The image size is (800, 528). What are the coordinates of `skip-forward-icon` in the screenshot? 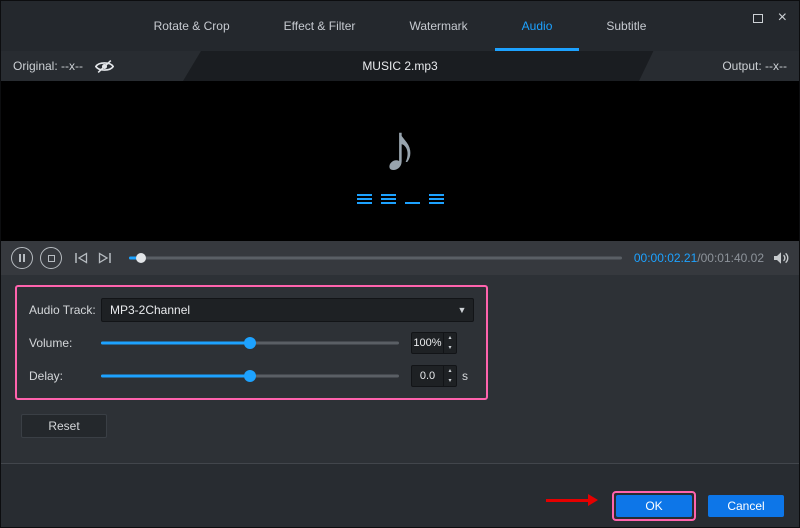 It's located at (104, 258).